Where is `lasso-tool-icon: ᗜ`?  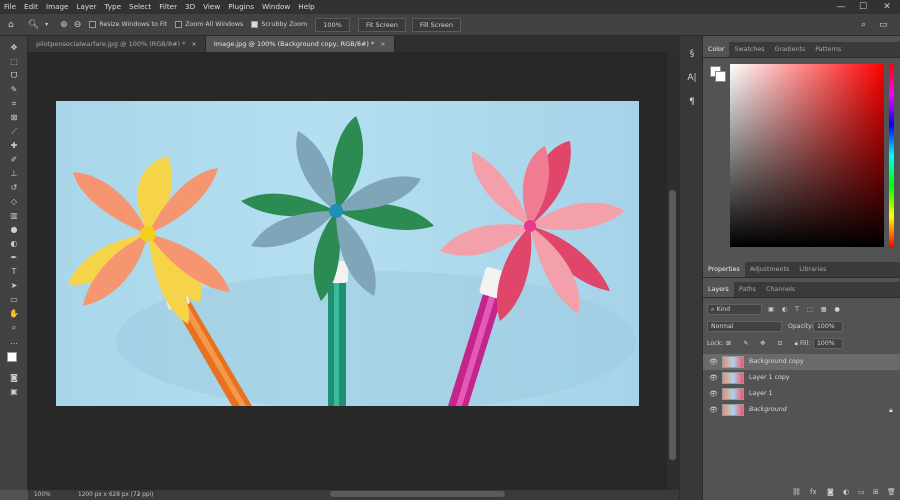 lasso-tool-icon: ᗜ is located at coordinates (14, 76).